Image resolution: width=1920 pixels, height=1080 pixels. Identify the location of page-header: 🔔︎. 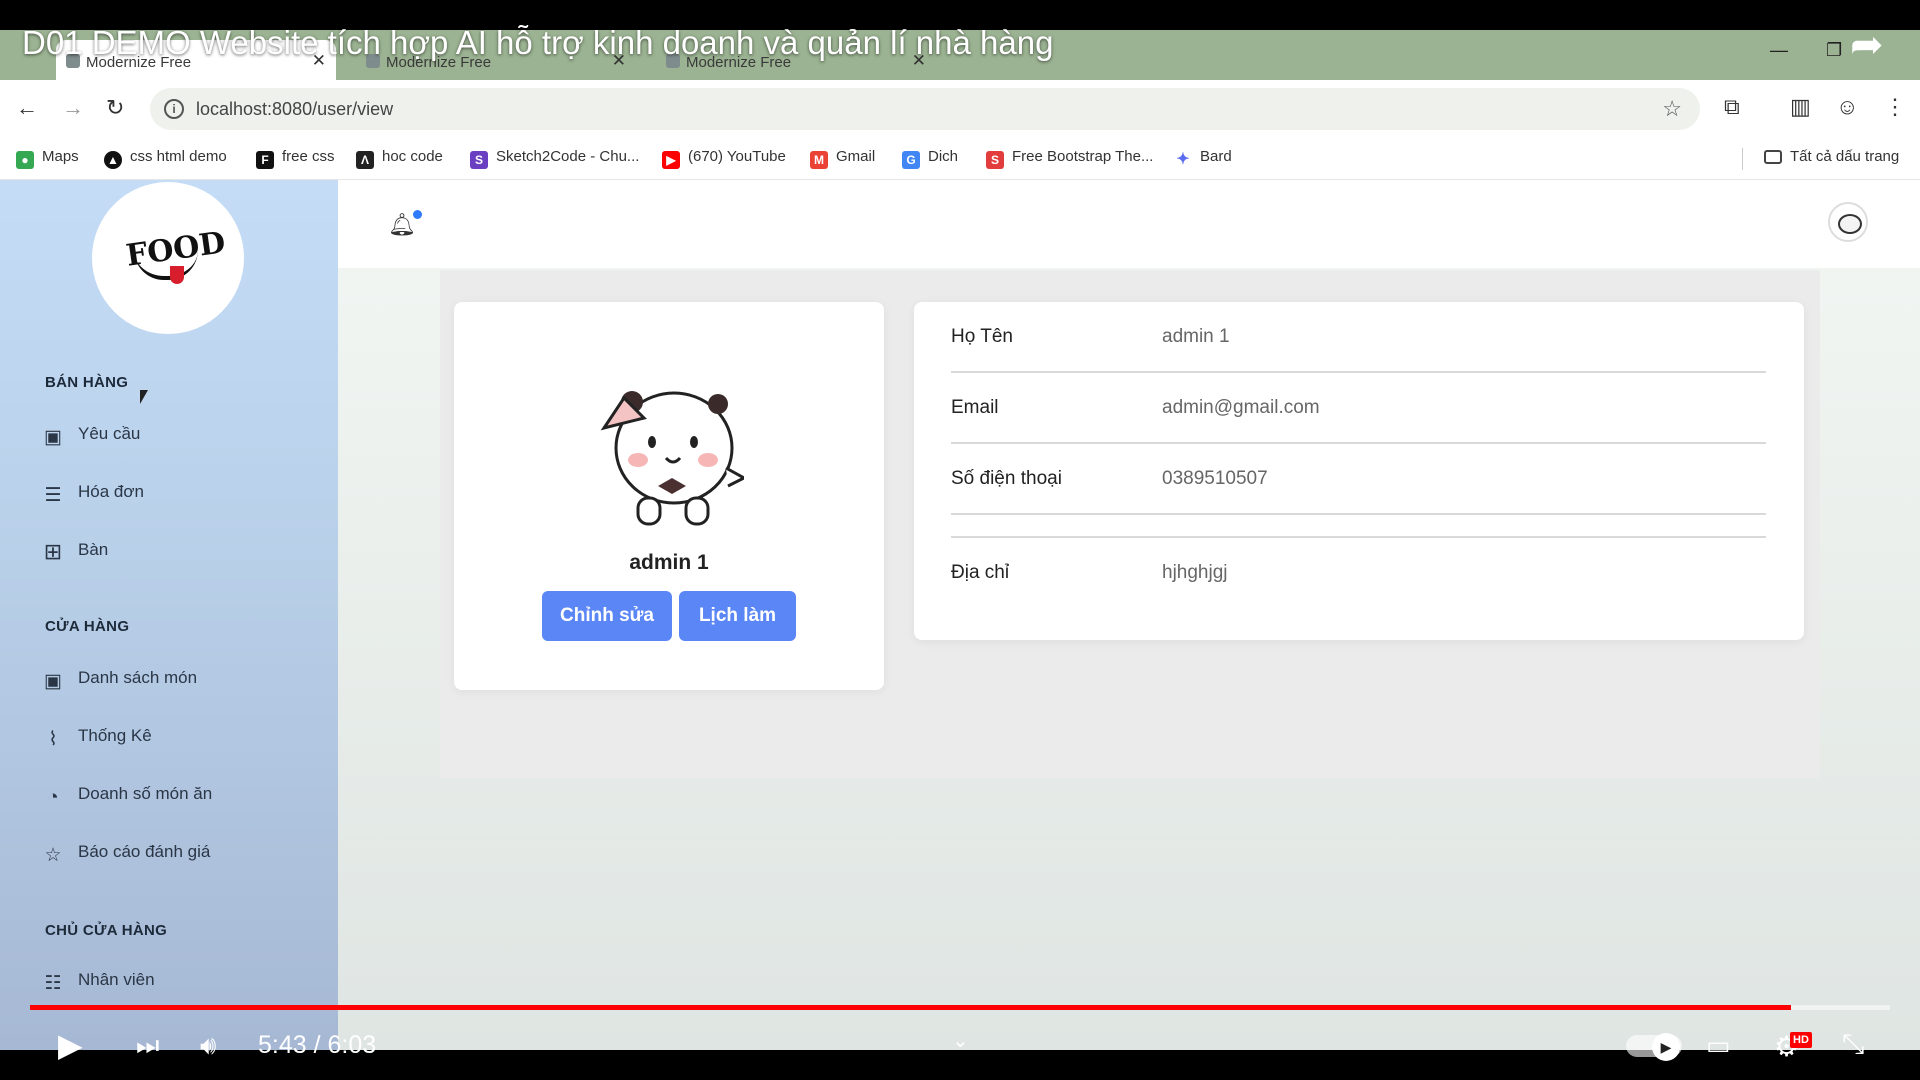
(1129, 224).